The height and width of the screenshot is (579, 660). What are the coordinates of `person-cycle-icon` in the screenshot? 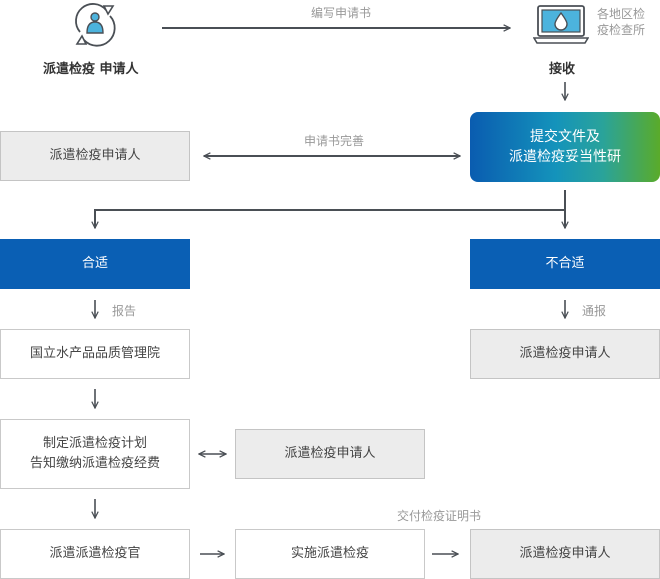 It's located at (95, 25).